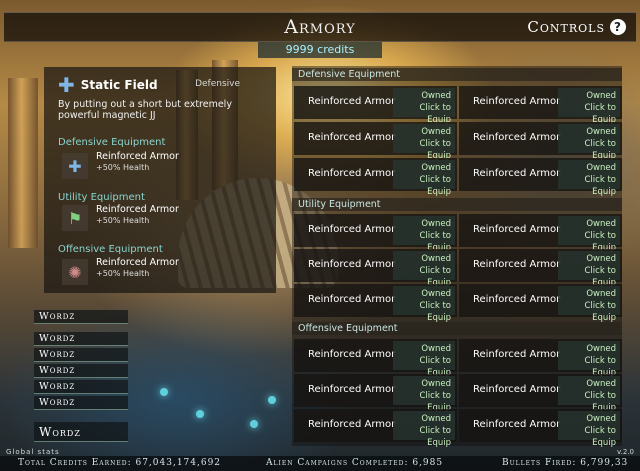  I want to click on version-label: v.2.0, so click(625, 452).